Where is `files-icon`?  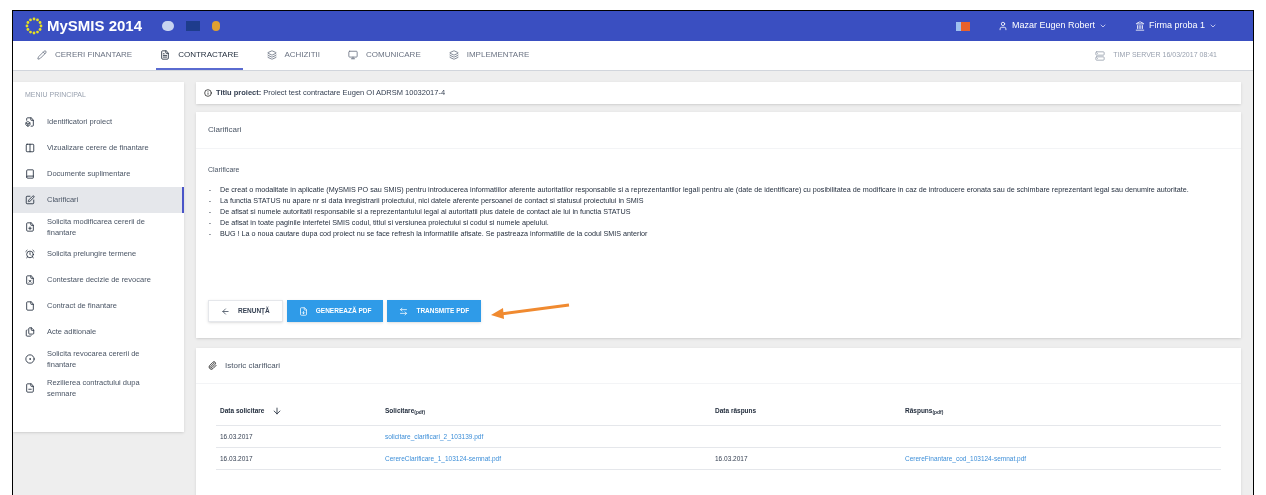 files-icon is located at coordinates (30, 332).